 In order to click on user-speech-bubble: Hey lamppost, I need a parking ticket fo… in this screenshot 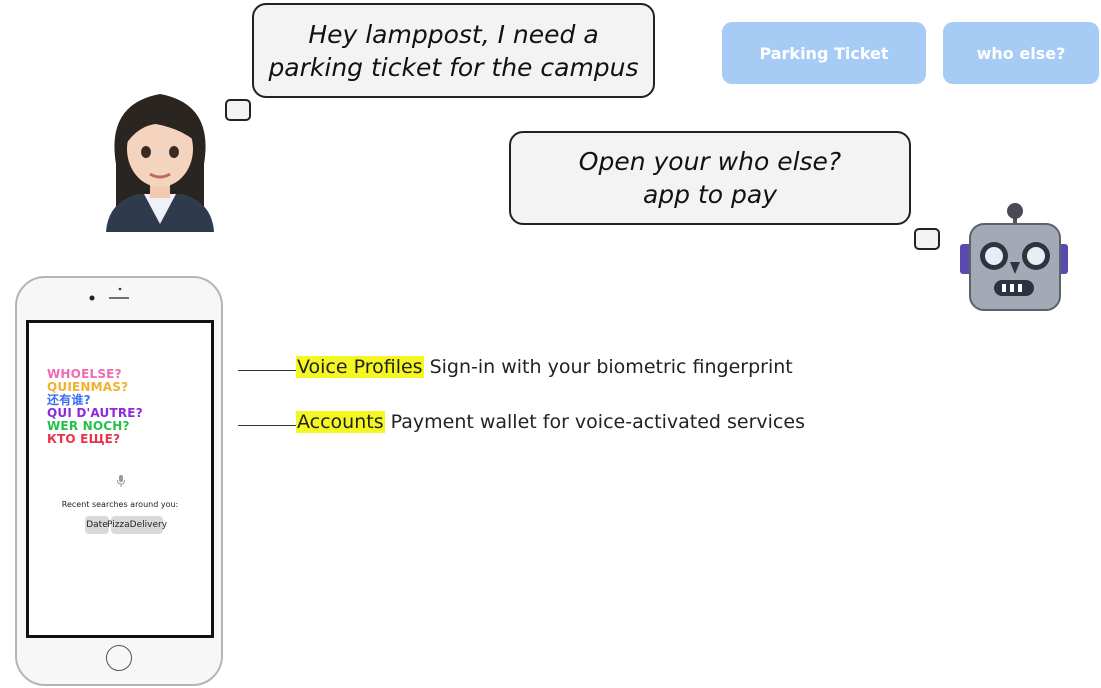, I will do `click(453, 50)`.